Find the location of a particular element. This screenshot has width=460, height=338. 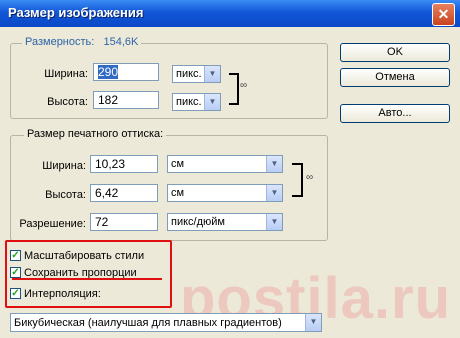

doc-height-label: Высота: is located at coordinates (65, 195).